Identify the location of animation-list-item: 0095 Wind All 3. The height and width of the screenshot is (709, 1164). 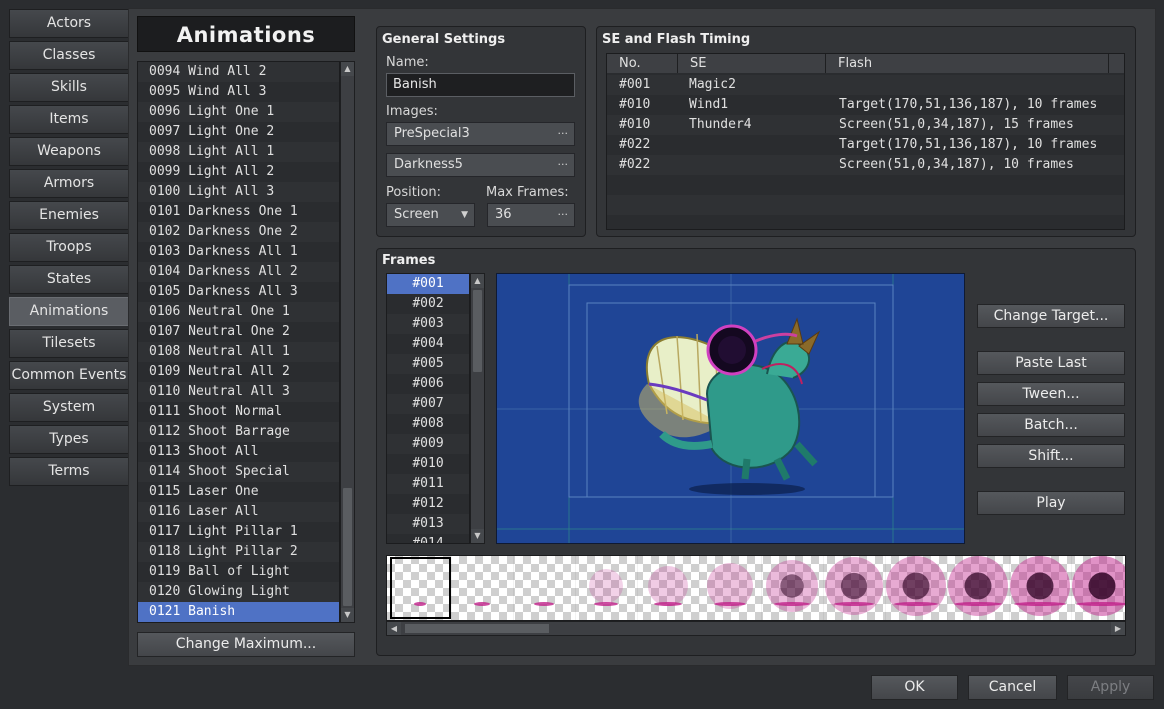
(238, 92).